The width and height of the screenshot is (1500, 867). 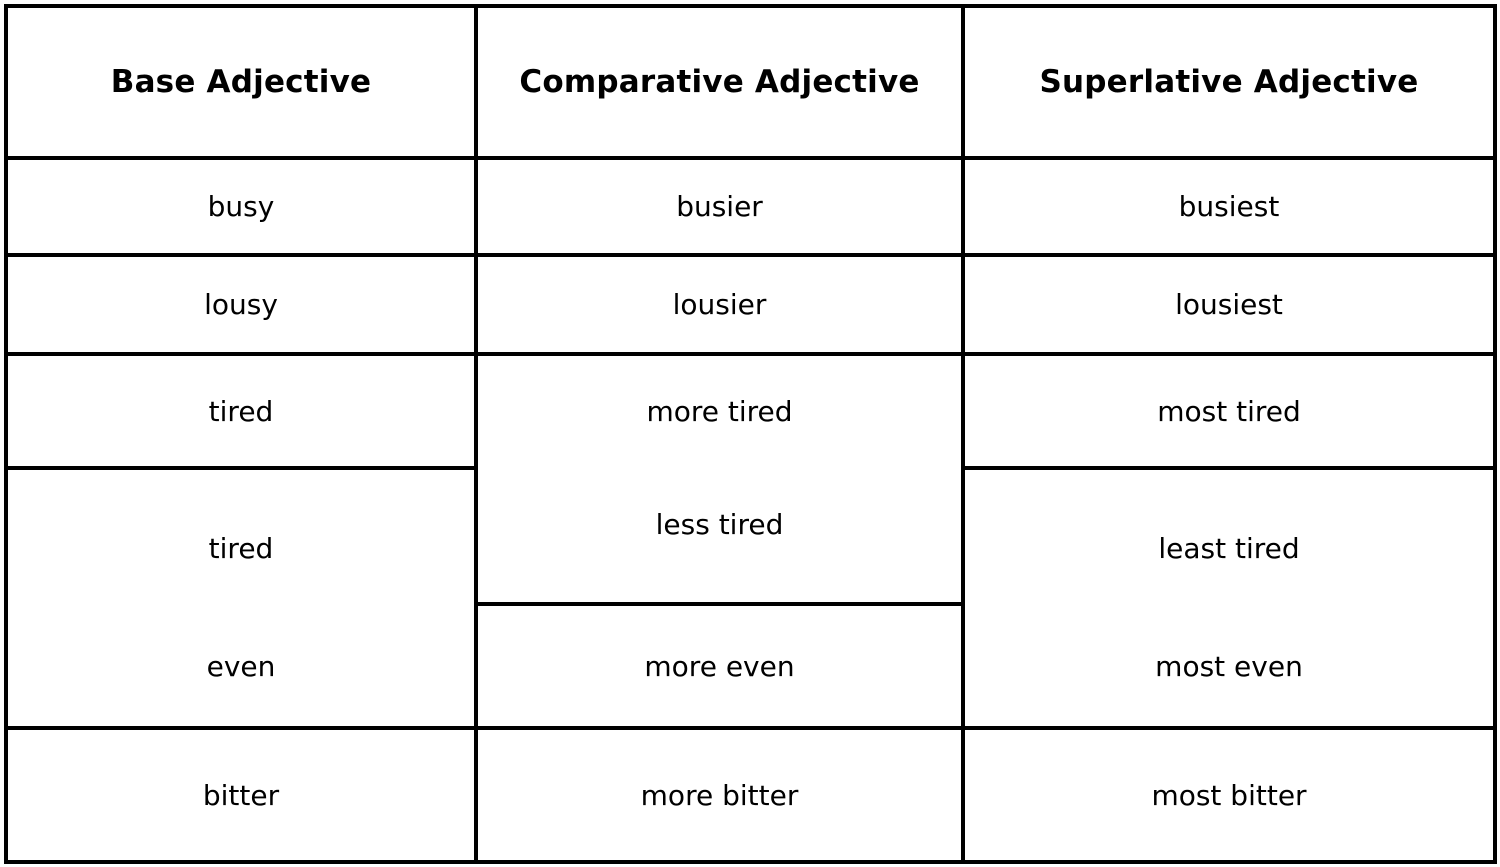 What do you see at coordinates (719, 666) in the screenshot?
I see `cell-comparative-adjective: more even` at bounding box center [719, 666].